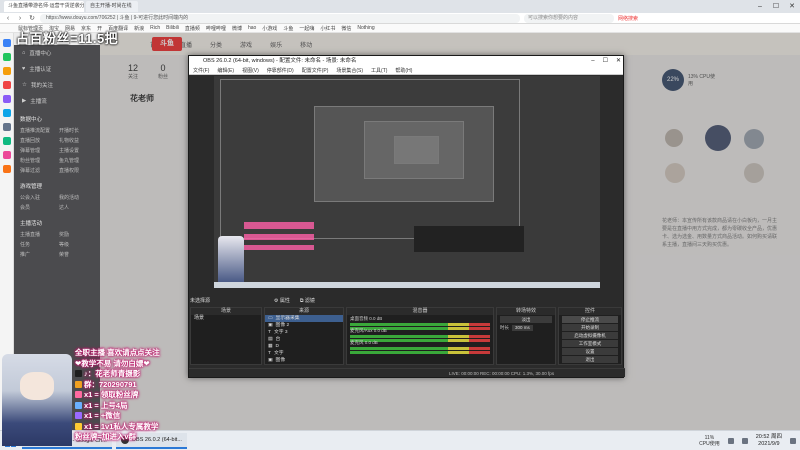 This screenshot has width=800, height=450. What do you see at coordinates (315, 70) in the screenshot?
I see `obs-menu-item: 配置文件(P)` at bounding box center [315, 70].